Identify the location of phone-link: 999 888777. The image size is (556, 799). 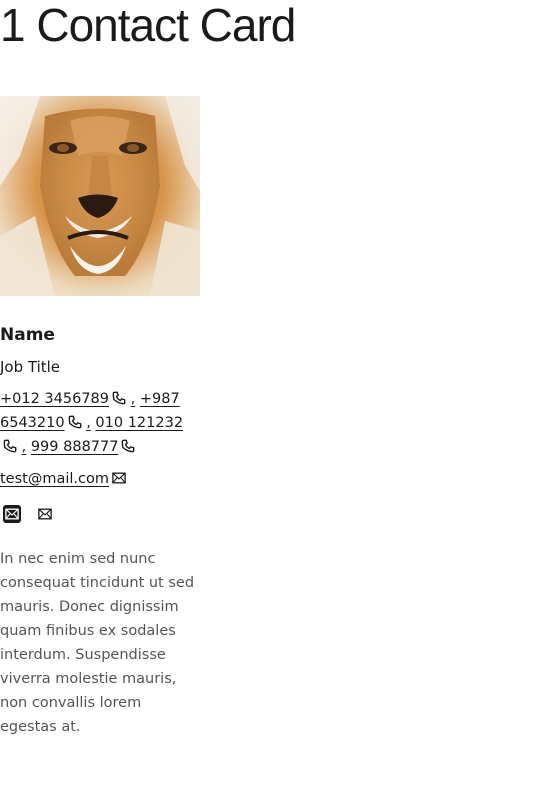
(75, 447).